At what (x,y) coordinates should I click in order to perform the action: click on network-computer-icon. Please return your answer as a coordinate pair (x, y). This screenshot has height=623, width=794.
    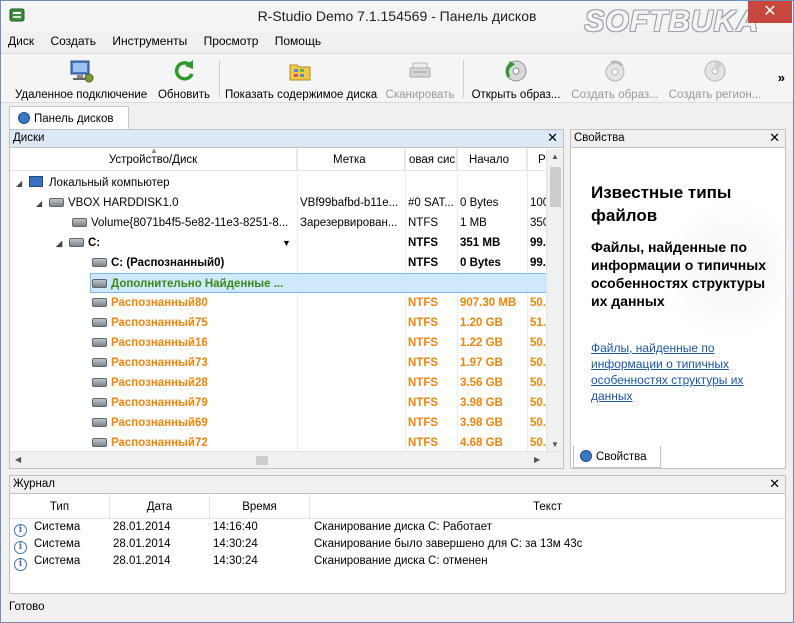
    Looking at the image, I should click on (82, 71).